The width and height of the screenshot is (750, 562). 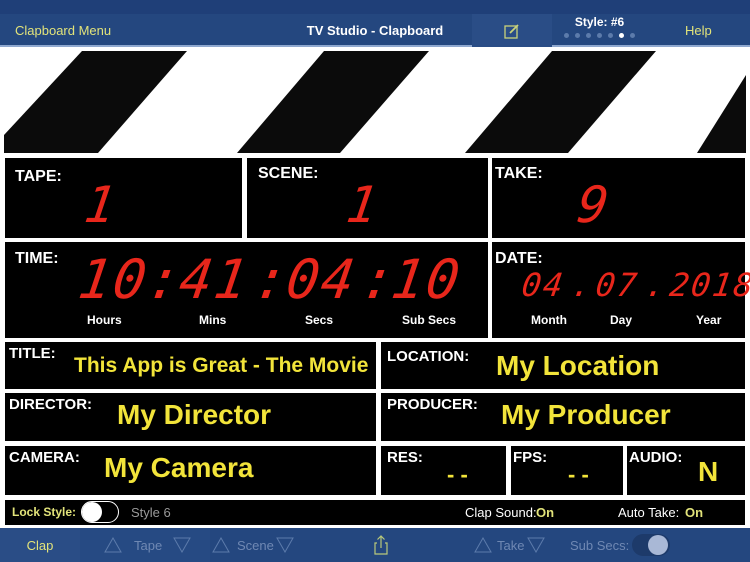 What do you see at coordinates (530, 457) in the screenshot?
I see `fps-label: FPS:` at bounding box center [530, 457].